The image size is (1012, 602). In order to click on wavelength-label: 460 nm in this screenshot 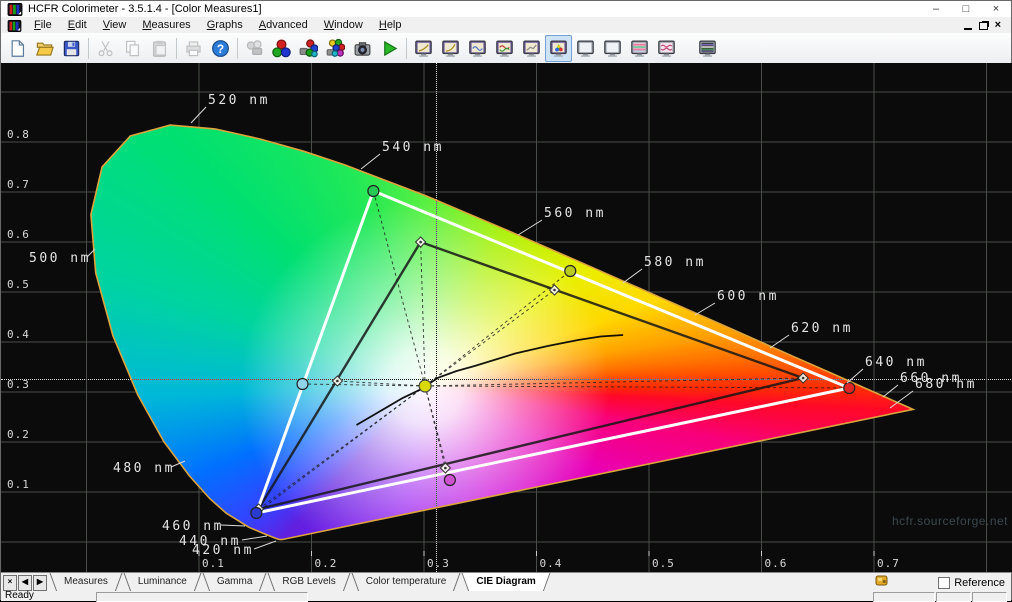, I will do `click(193, 526)`.